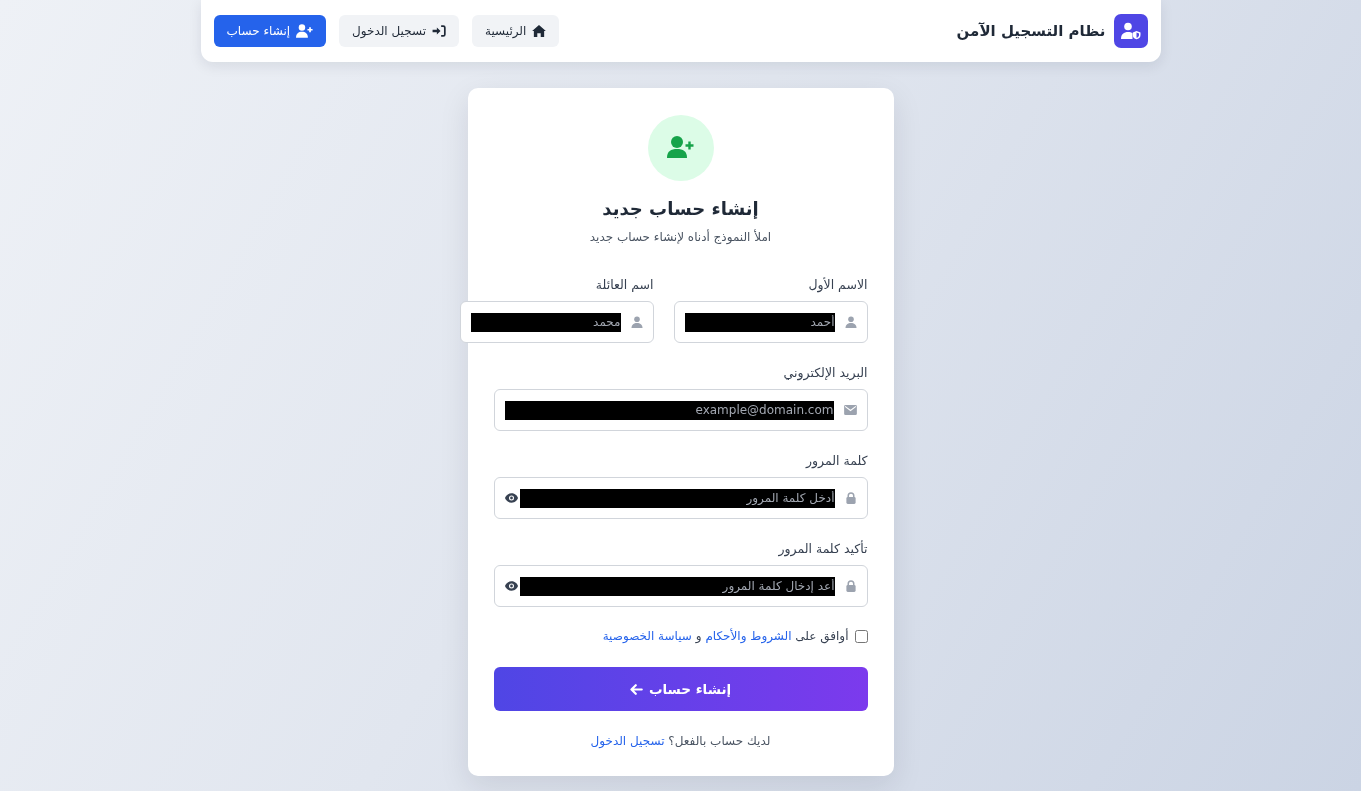 The image size is (1361, 791). I want to click on input-field: محمد, so click(556, 322).